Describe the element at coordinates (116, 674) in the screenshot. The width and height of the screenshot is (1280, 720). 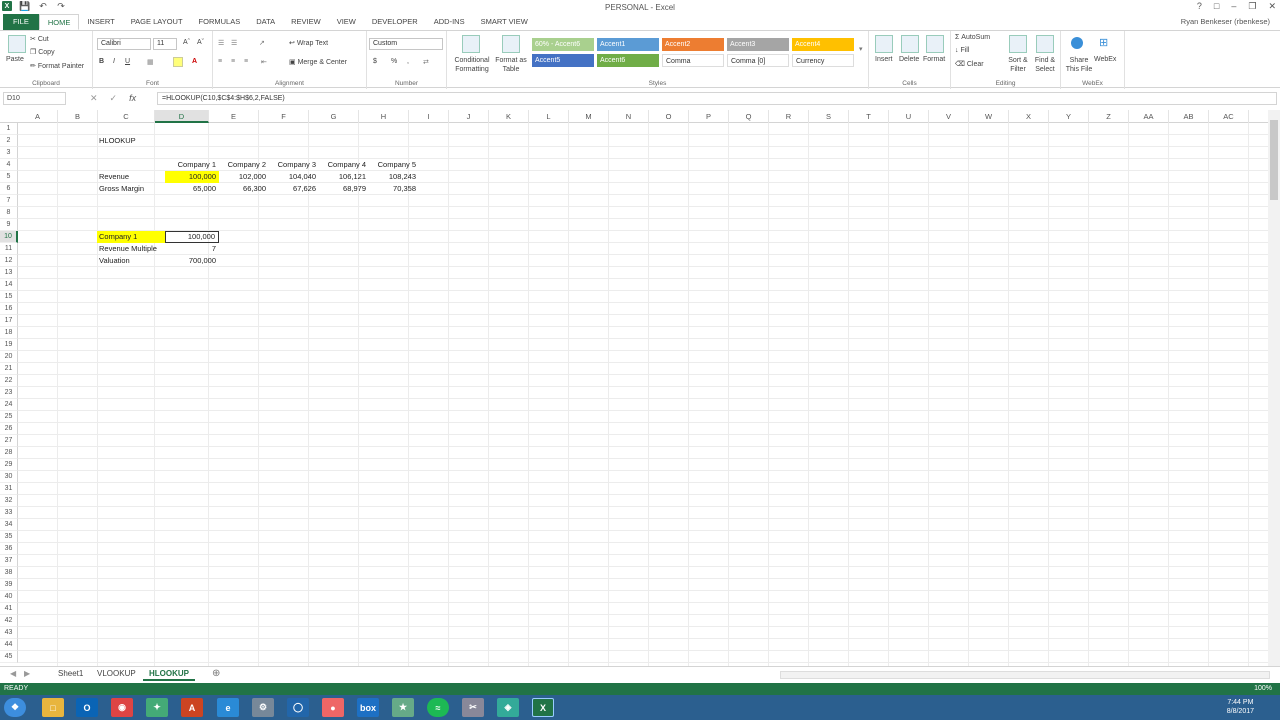
I see `sheet-tab-vlookup: VLOOKUP` at that location.